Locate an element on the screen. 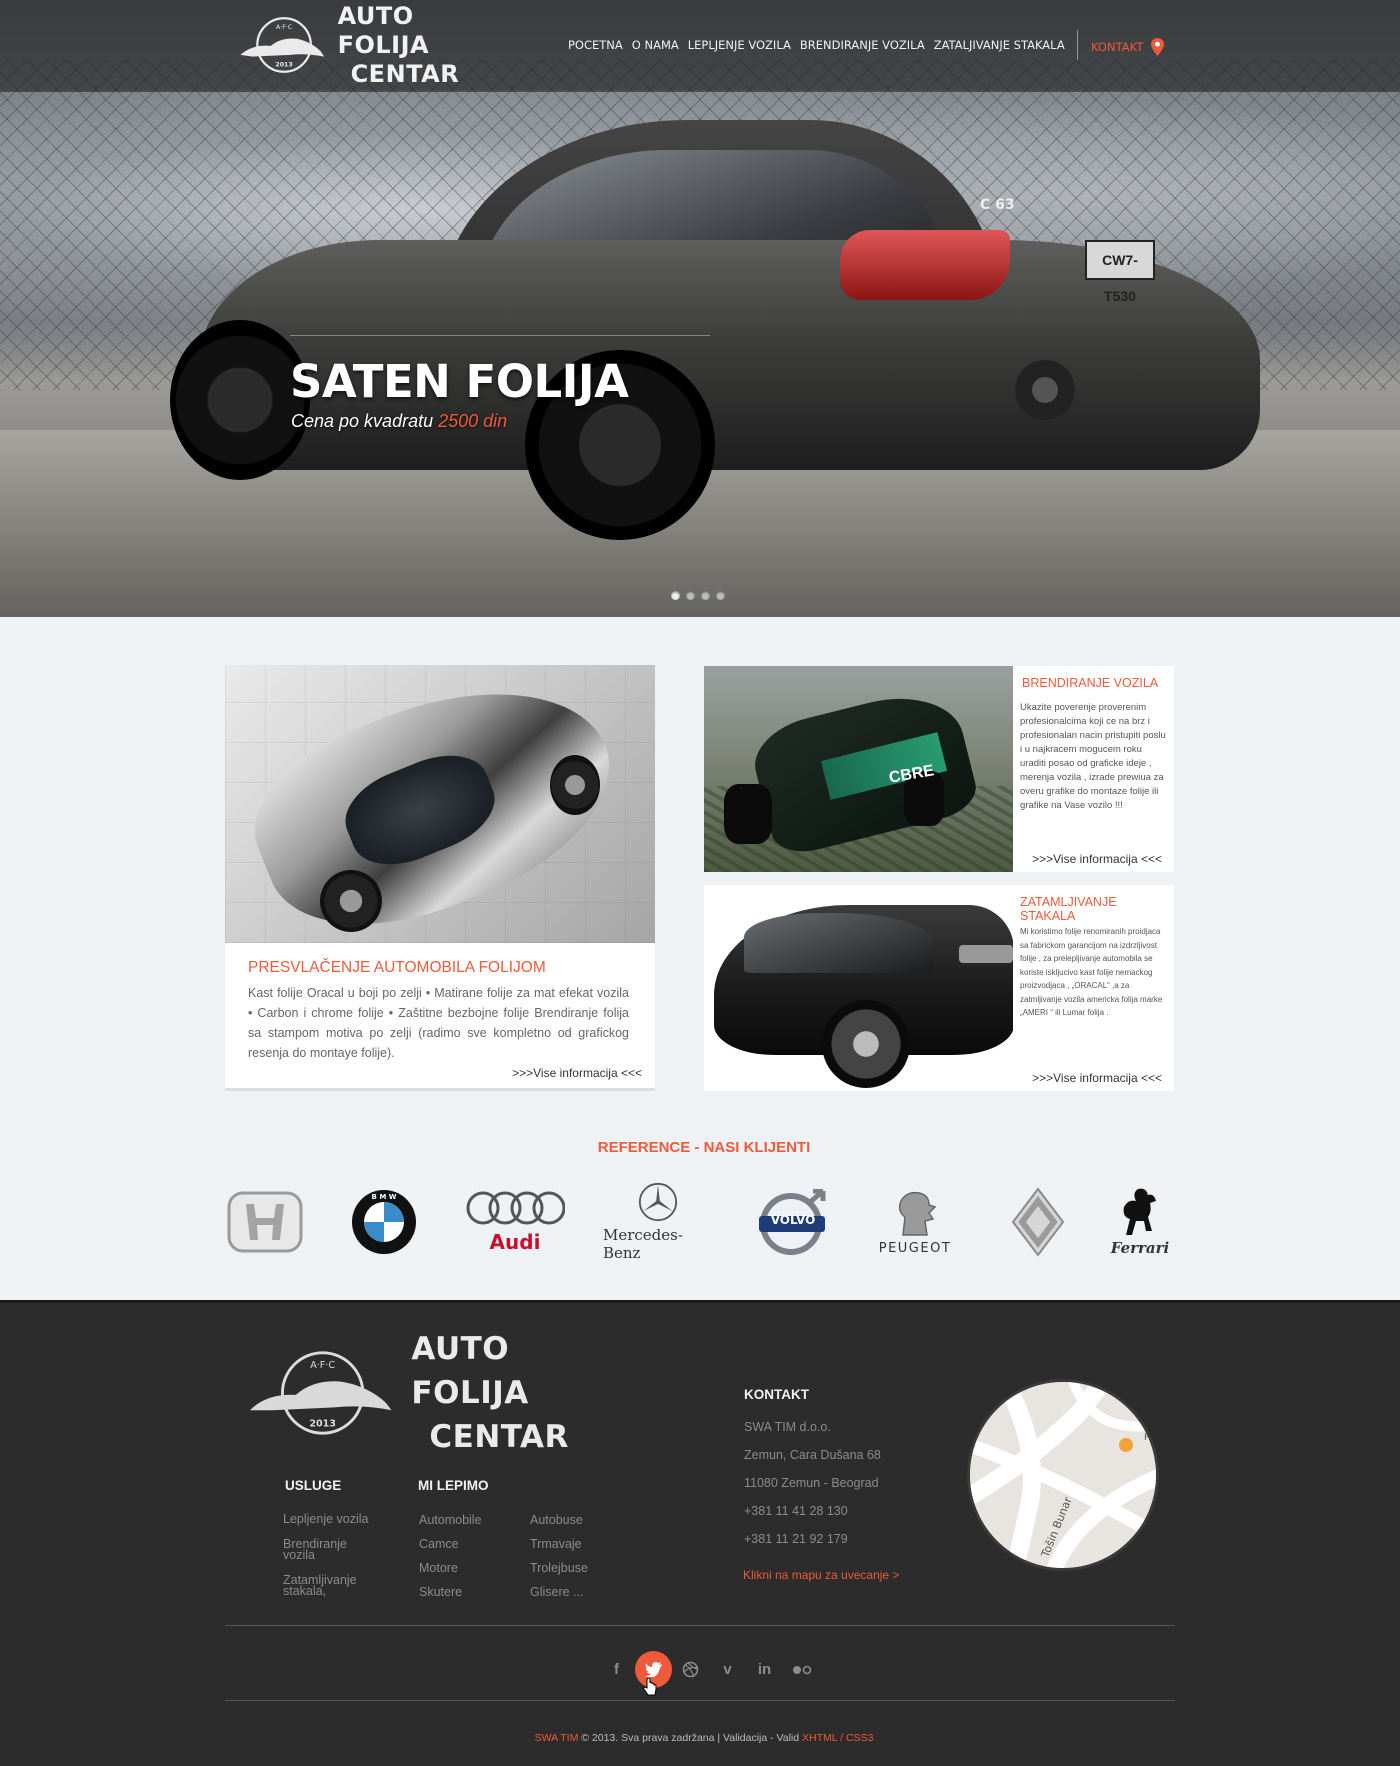 The height and width of the screenshot is (1766, 1400). site-logo: A·F·C 2013 AUTO FOLIJA CENTAR is located at coordinates (365, 45).